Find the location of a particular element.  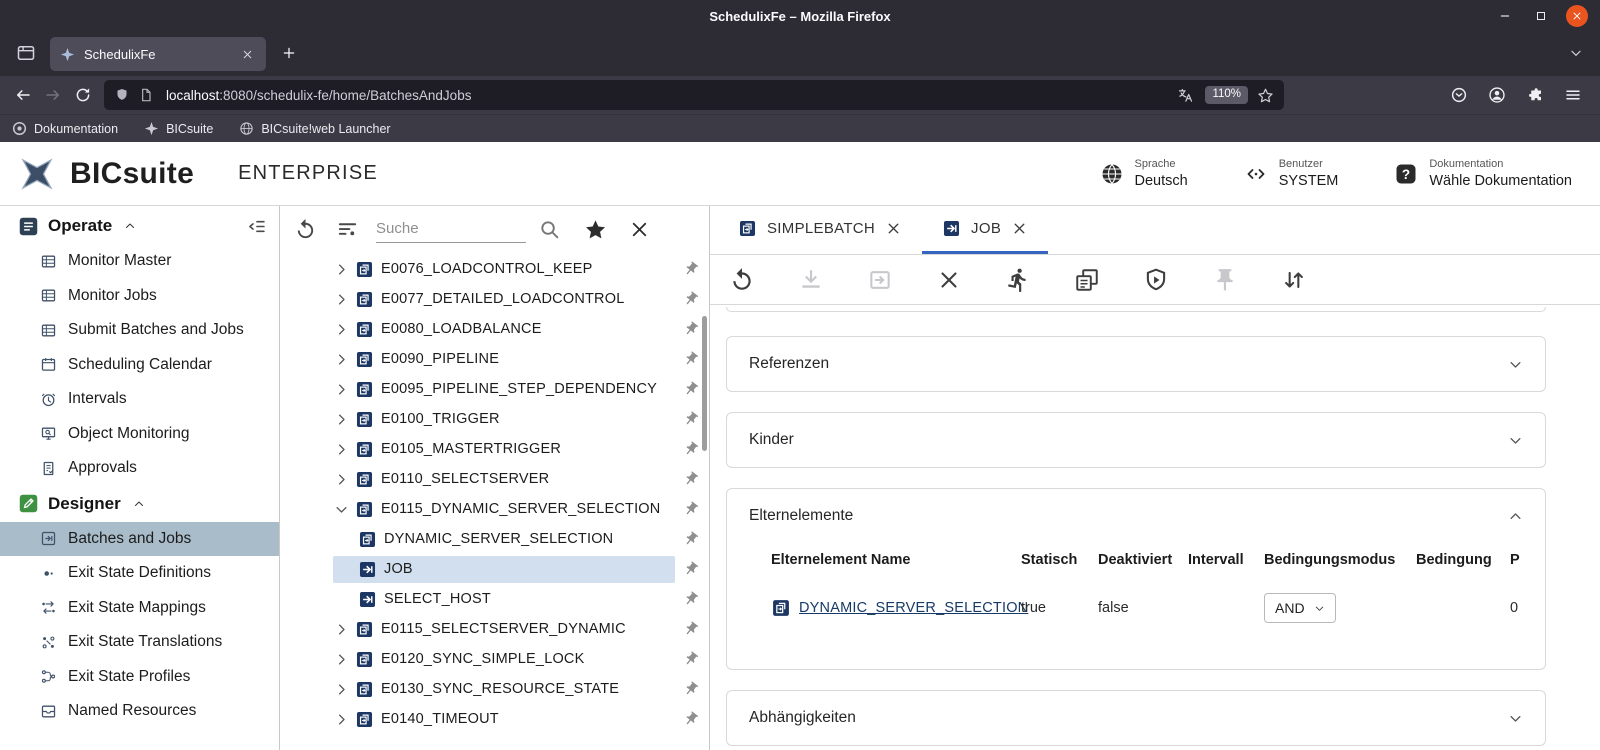

tree-node: E0110_SELECTSERVER is located at coordinates (502, 479).